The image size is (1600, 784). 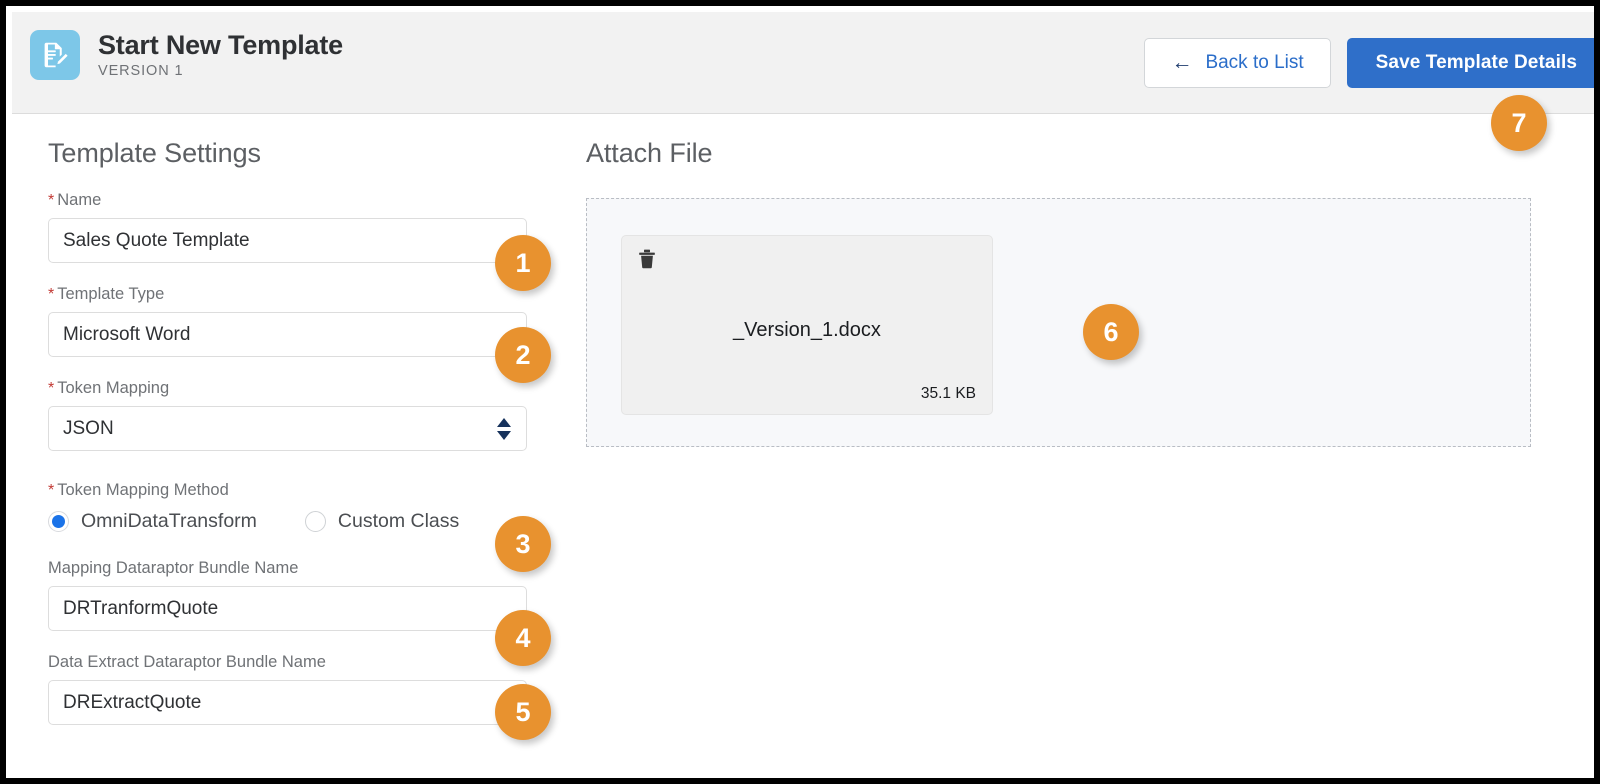 I want to click on field-token-mapping: * Token Mapping, so click(x=298, y=415).